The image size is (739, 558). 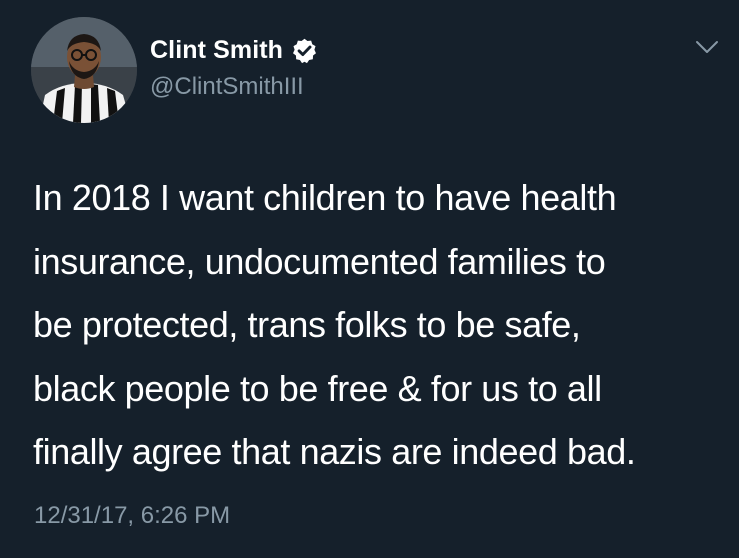 What do you see at coordinates (325, 197) in the screenshot?
I see `tweet-text-line: In 2018 I want children to have health` at bounding box center [325, 197].